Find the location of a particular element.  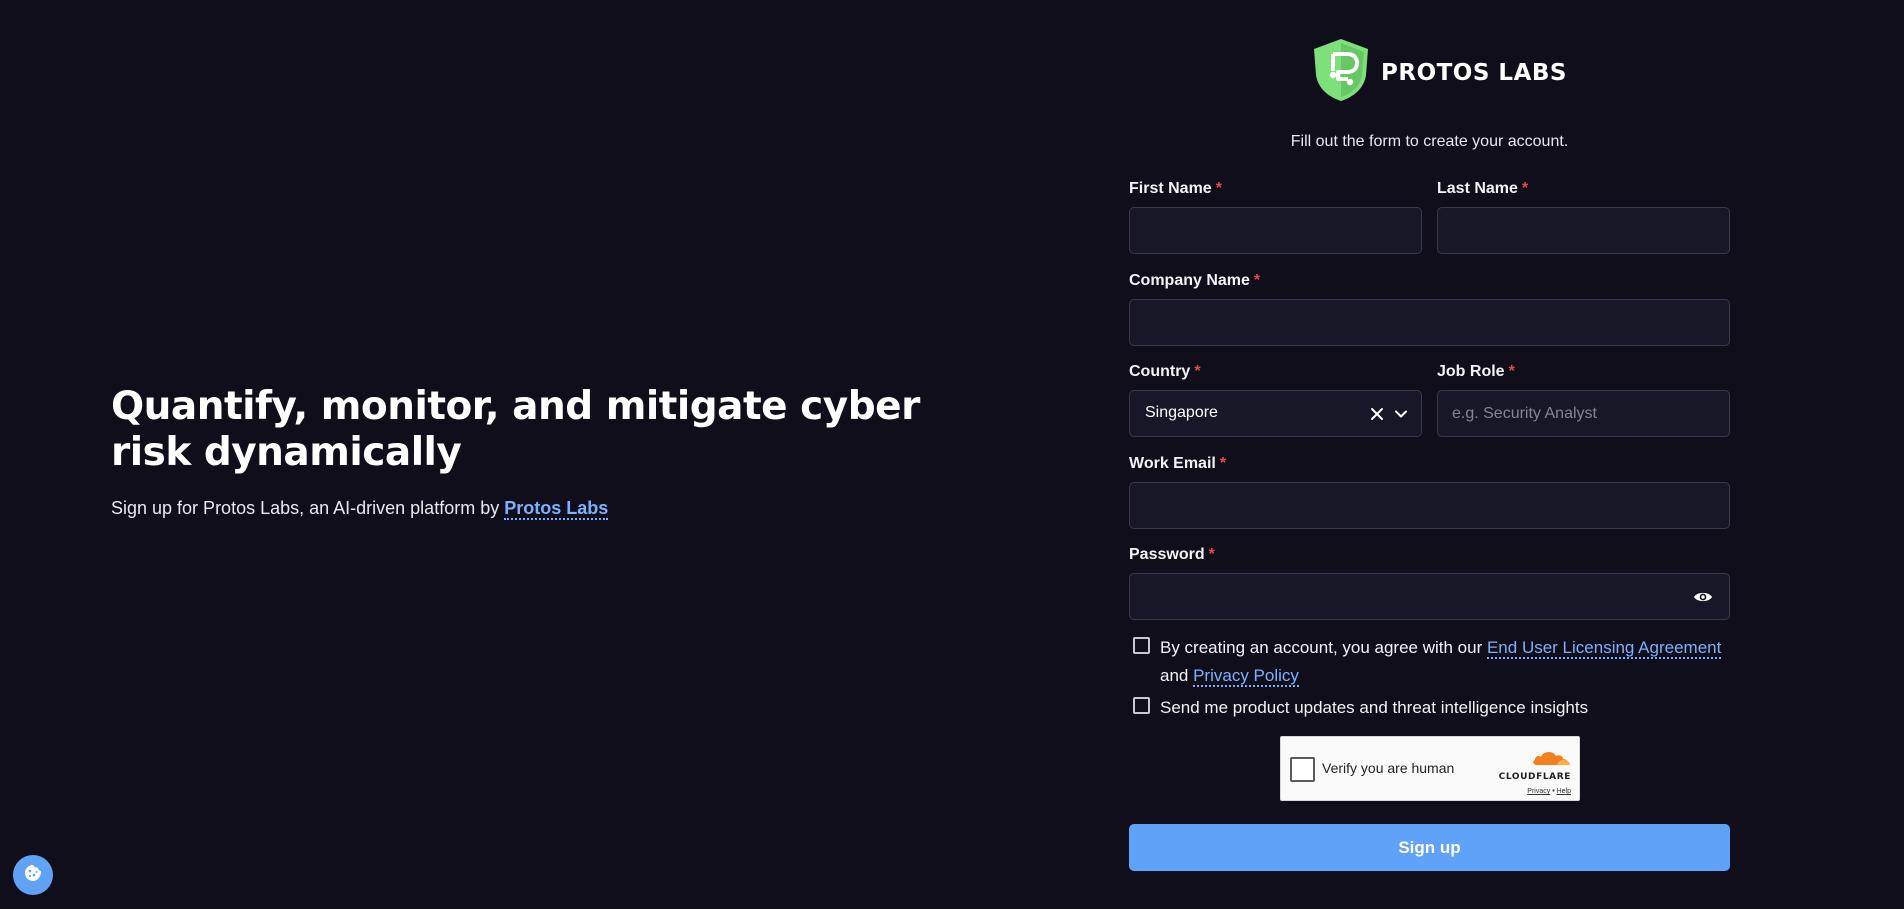

sign-up-button: Sign up is located at coordinates (1429, 847).